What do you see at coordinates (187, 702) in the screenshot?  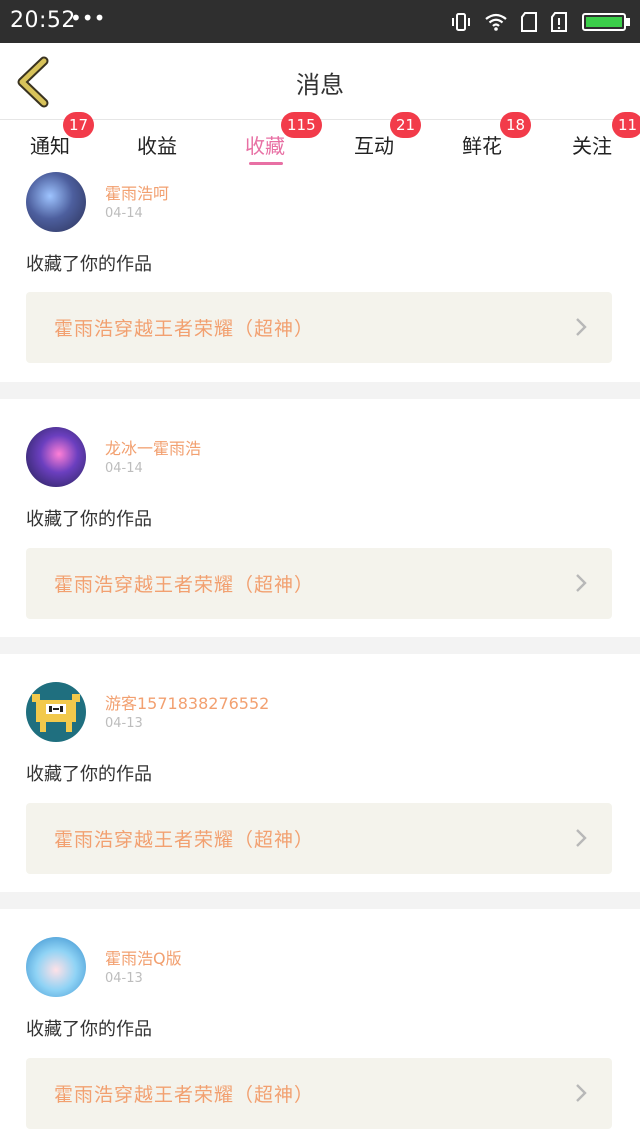 I see `username-link: 游客1571838276552` at bounding box center [187, 702].